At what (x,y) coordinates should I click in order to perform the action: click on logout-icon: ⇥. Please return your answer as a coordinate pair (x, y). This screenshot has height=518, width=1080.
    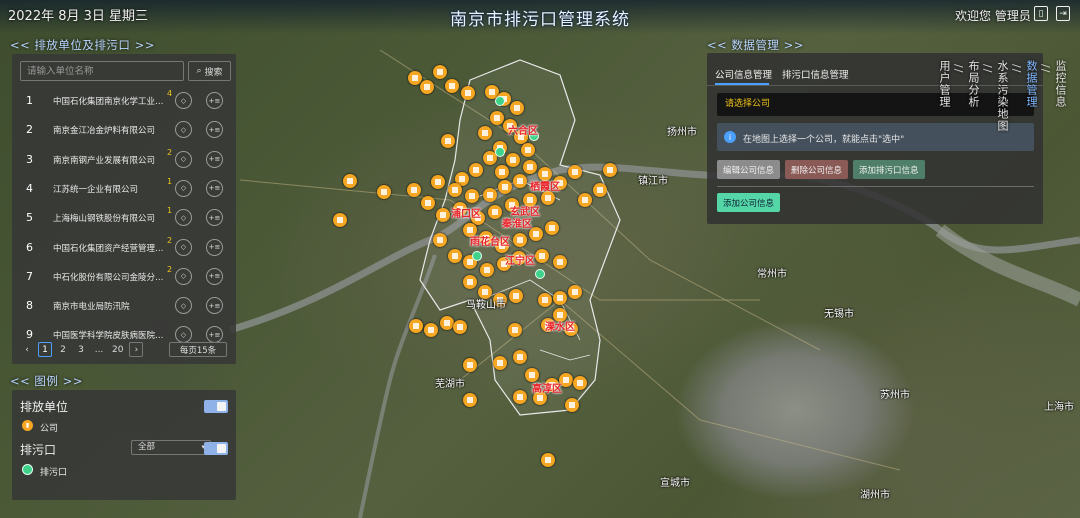
    Looking at the image, I should click on (1063, 13).